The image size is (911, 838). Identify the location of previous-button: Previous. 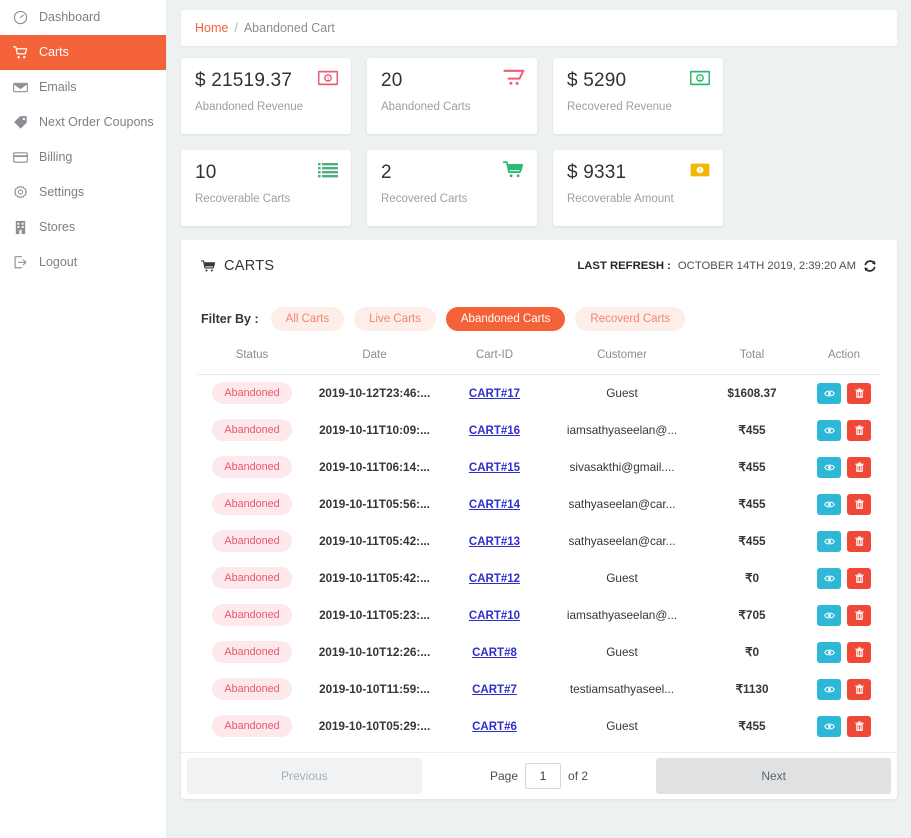
(304, 775).